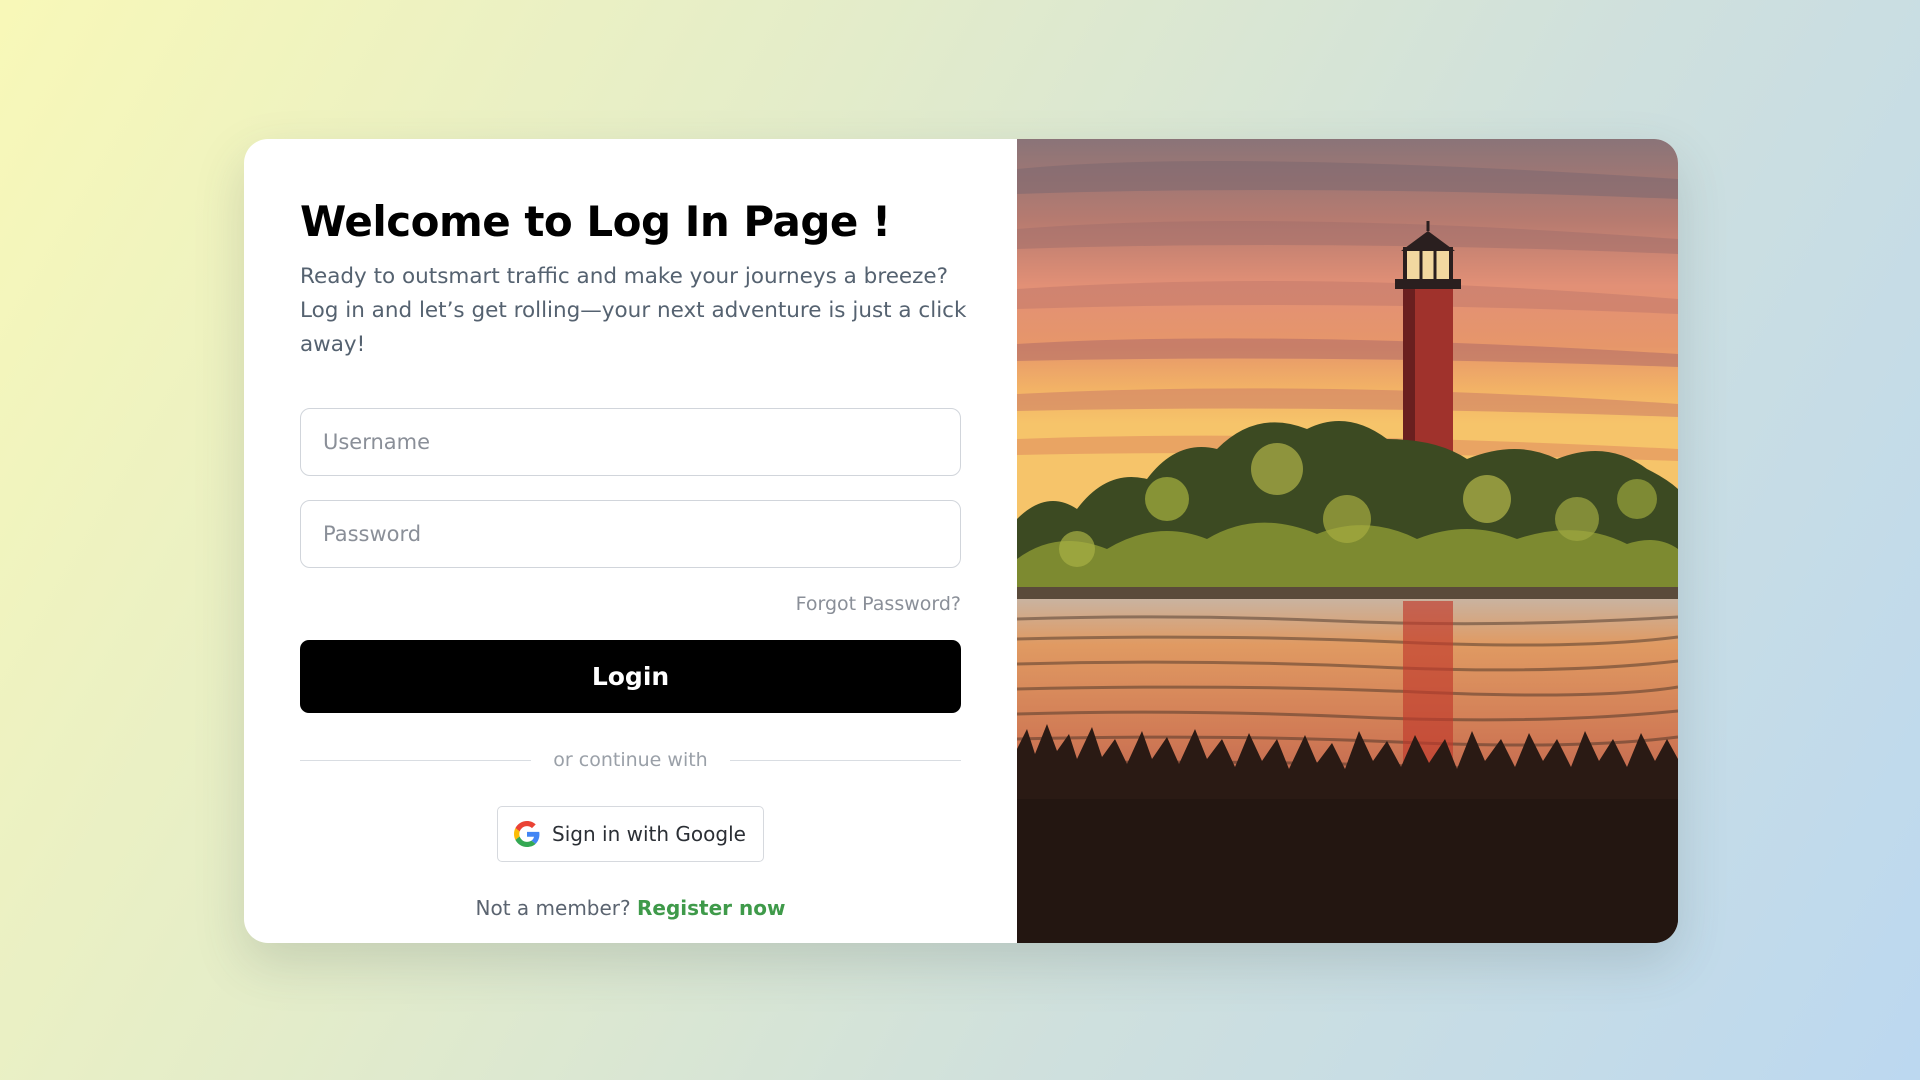 This screenshot has width=1920, height=1080. What do you see at coordinates (416, 760) in the screenshot?
I see `divider-line-left` at bounding box center [416, 760].